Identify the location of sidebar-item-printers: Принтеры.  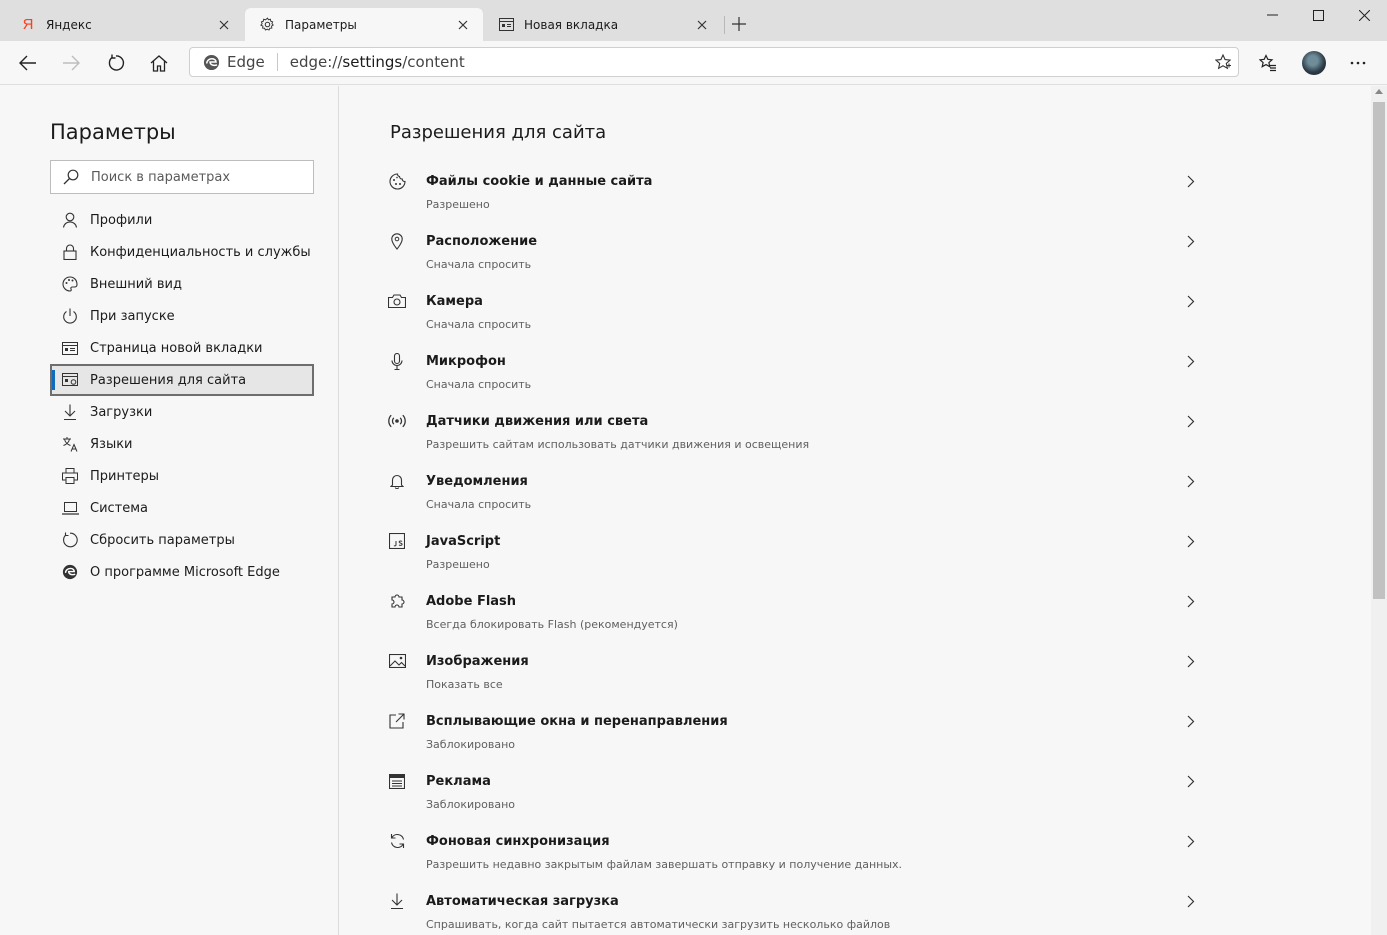
(182, 476).